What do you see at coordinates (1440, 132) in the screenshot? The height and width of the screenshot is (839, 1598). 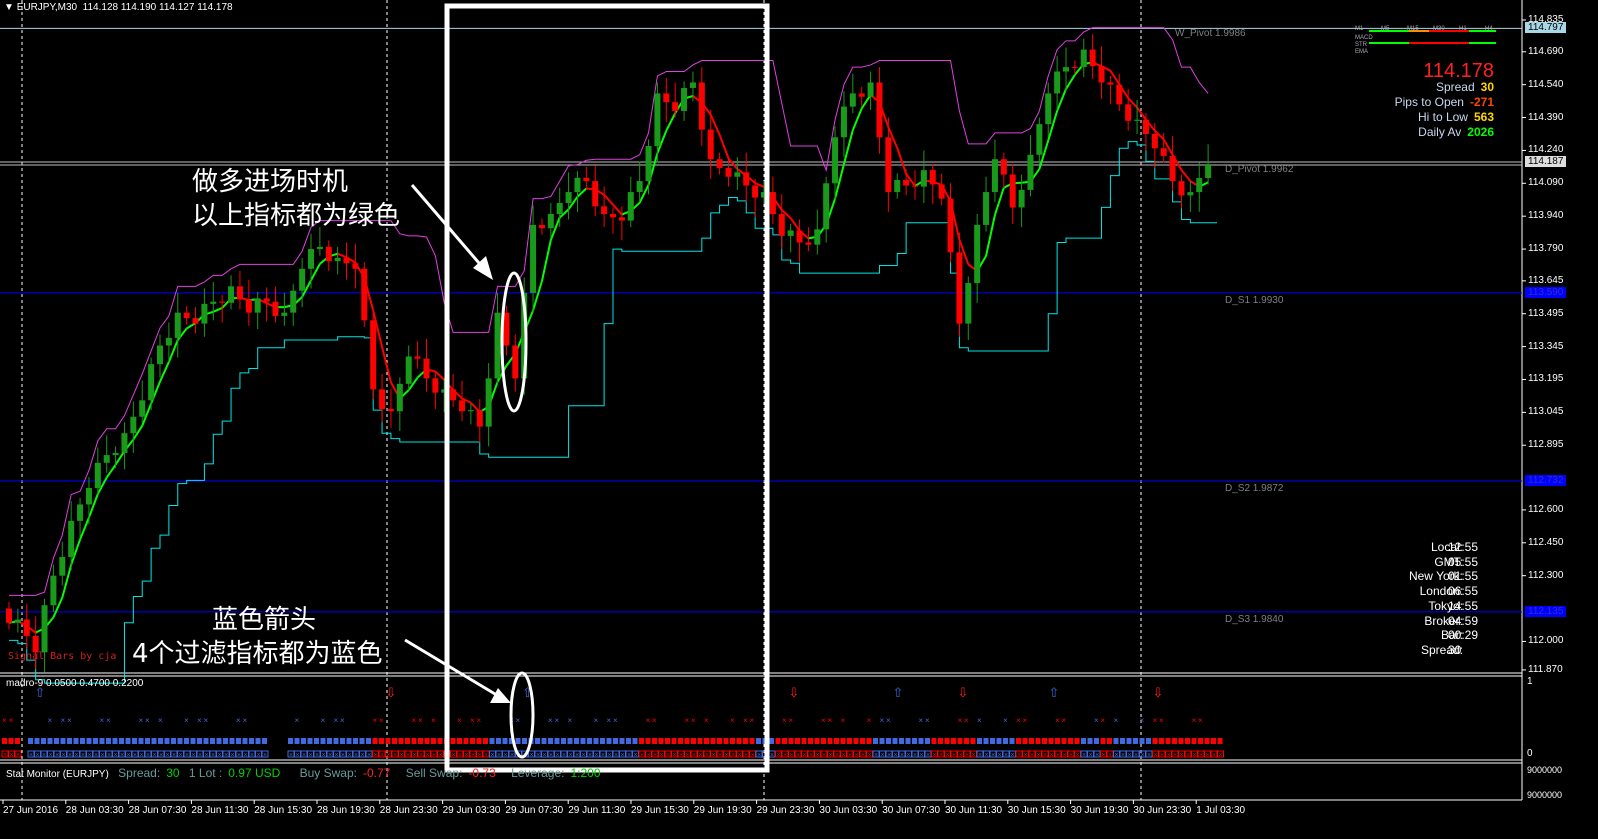 I see `stat-label: Daily Av` at bounding box center [1440, 132].